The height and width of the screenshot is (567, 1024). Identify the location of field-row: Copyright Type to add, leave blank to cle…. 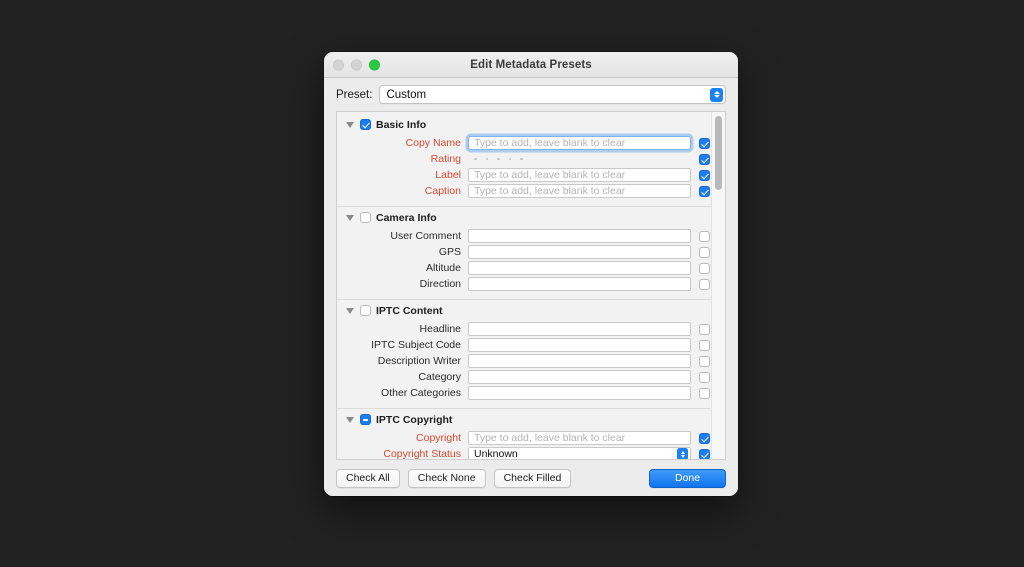
(531, 438).